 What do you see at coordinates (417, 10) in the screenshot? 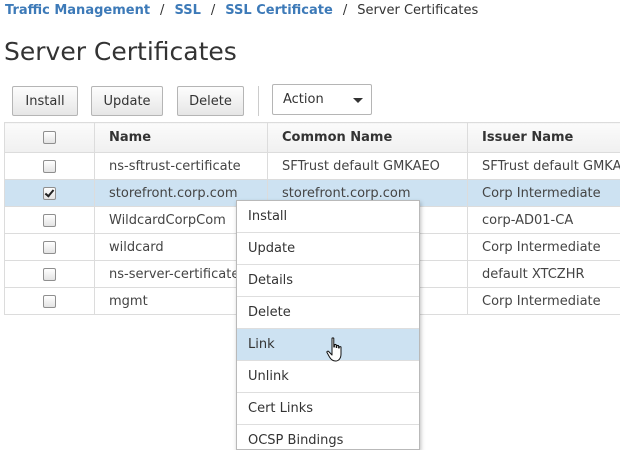
I see `breadcrumb-current: Server Certificates` at bounding box center [417, 10].